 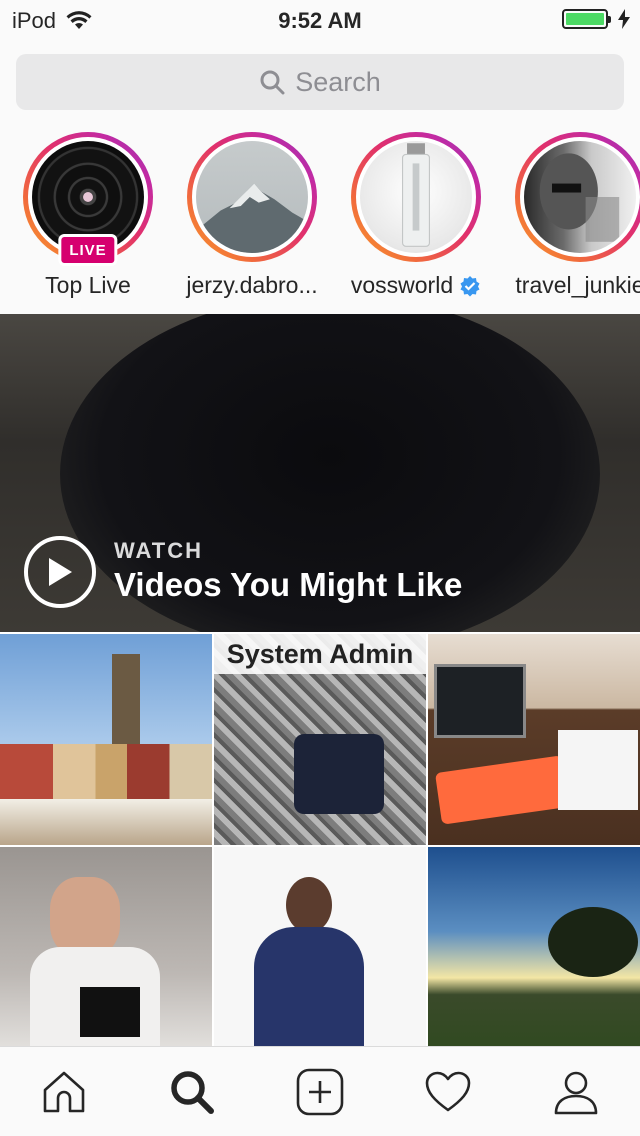 I want to click on tab-bar, so click(x=320, y=1091).